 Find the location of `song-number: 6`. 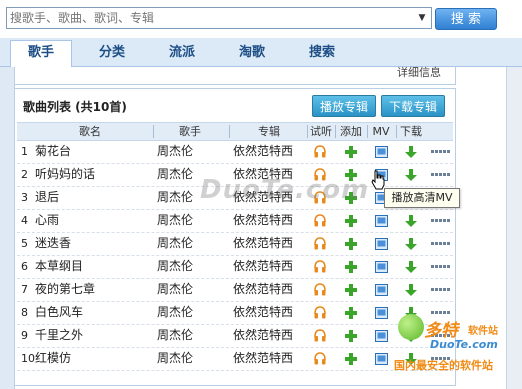

song-number: 6 is located at coordinates (24, 266).